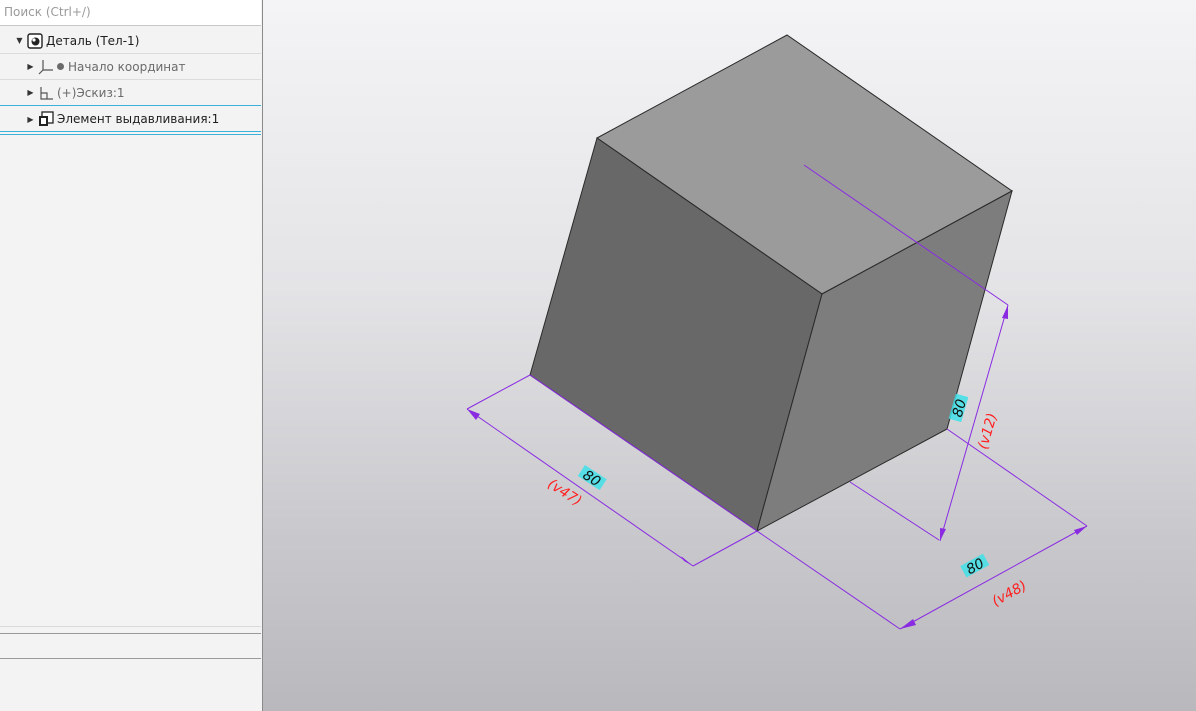 This screenshot has width=1196, height=711. I want to click on part-icon, so click(35, 40).